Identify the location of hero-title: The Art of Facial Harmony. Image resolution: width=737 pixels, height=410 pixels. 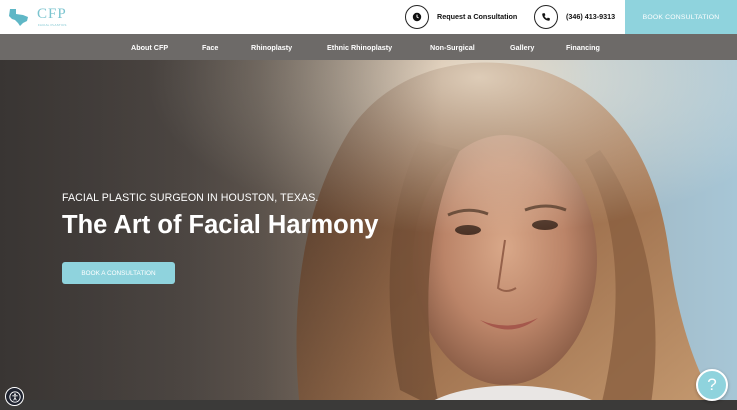
(220, 225).